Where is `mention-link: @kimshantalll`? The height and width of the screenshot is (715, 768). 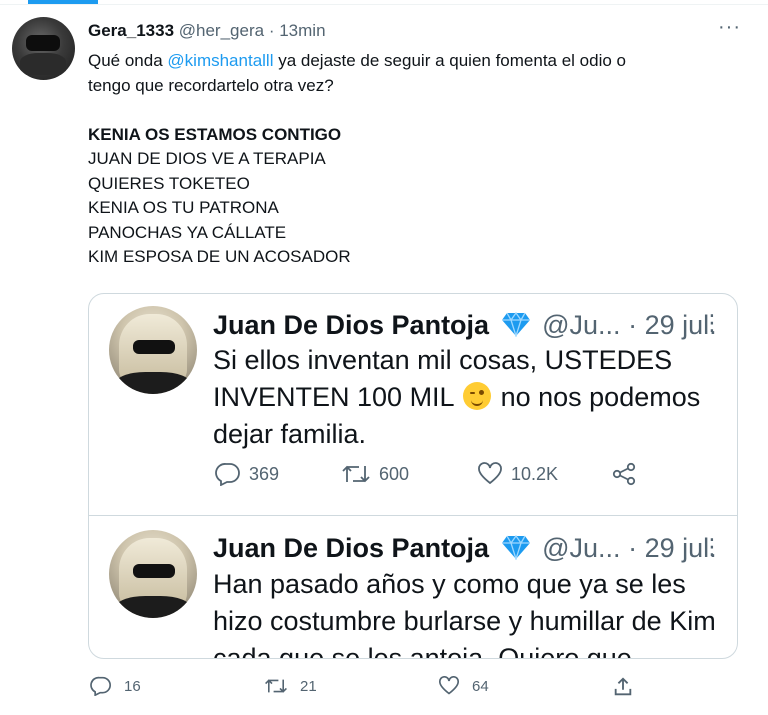
mention-link: @kimshantalll is located at coordinates (220, 60).